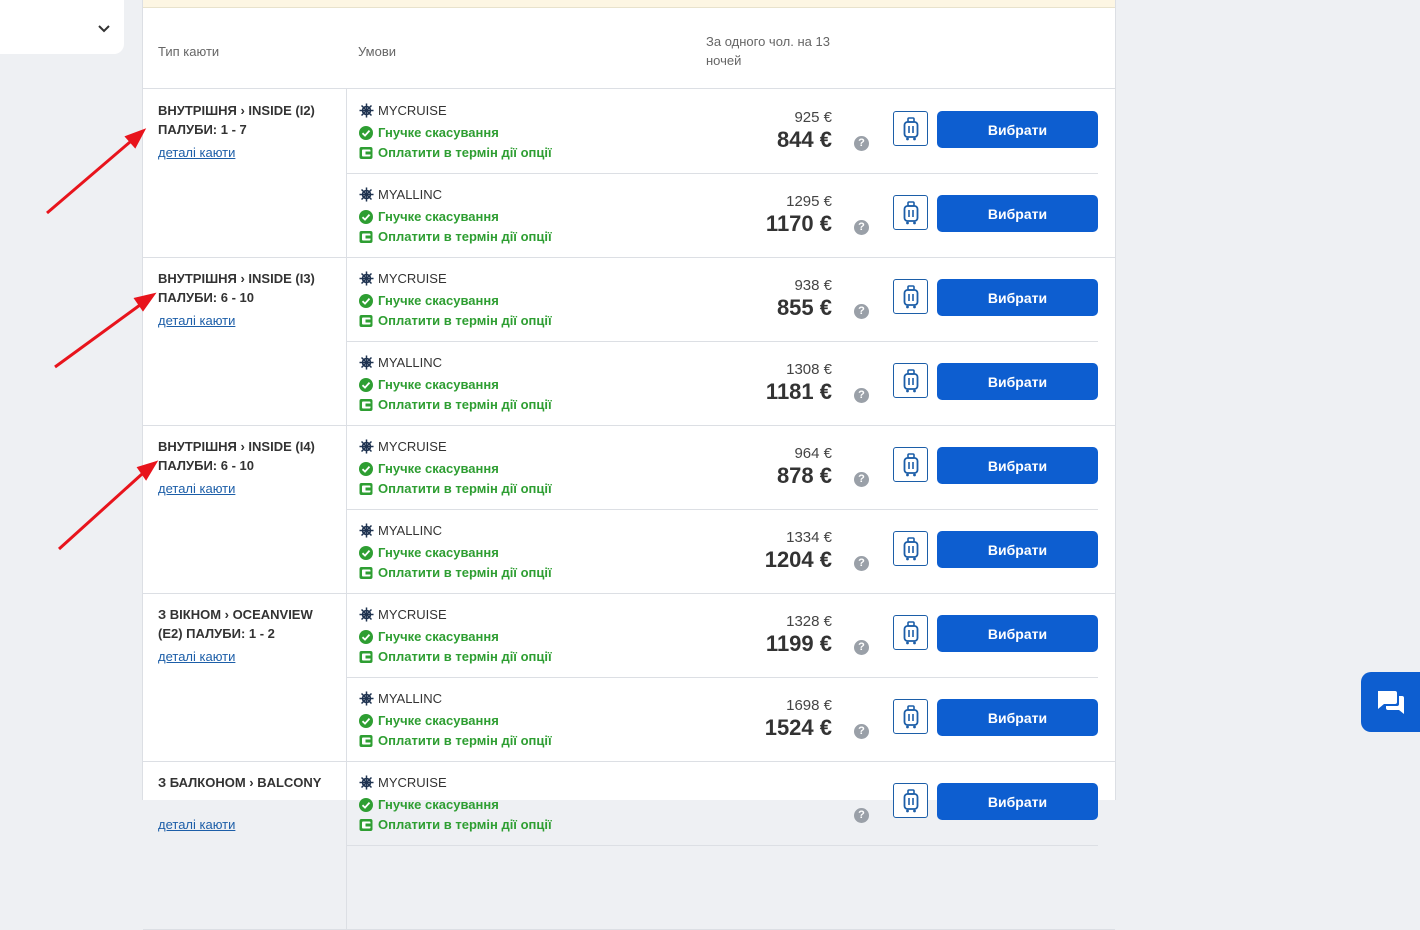  What do you see at coordinates (196, 824) in the screenshot?
I see `cabin-details-link: деталі каюти` at bounding box center [196, 824].